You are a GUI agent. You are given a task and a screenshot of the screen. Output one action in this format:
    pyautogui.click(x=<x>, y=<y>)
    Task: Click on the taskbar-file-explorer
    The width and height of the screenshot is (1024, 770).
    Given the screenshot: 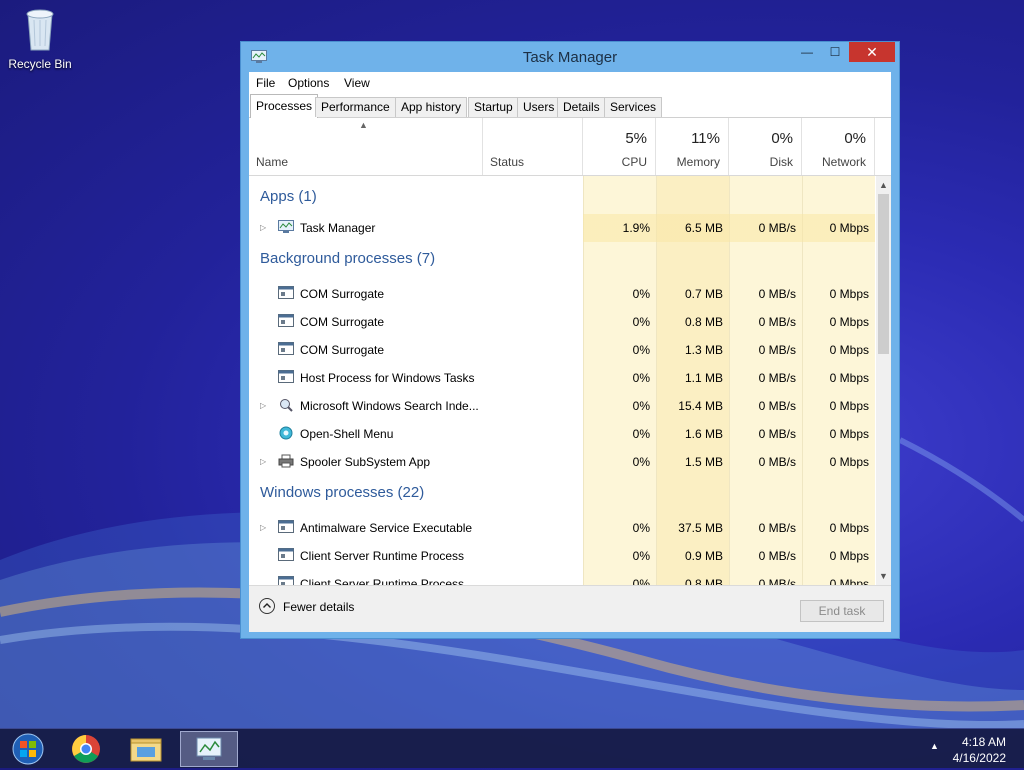 What is the action you would take?
    pyautogui.click(x=146, y=749)
    